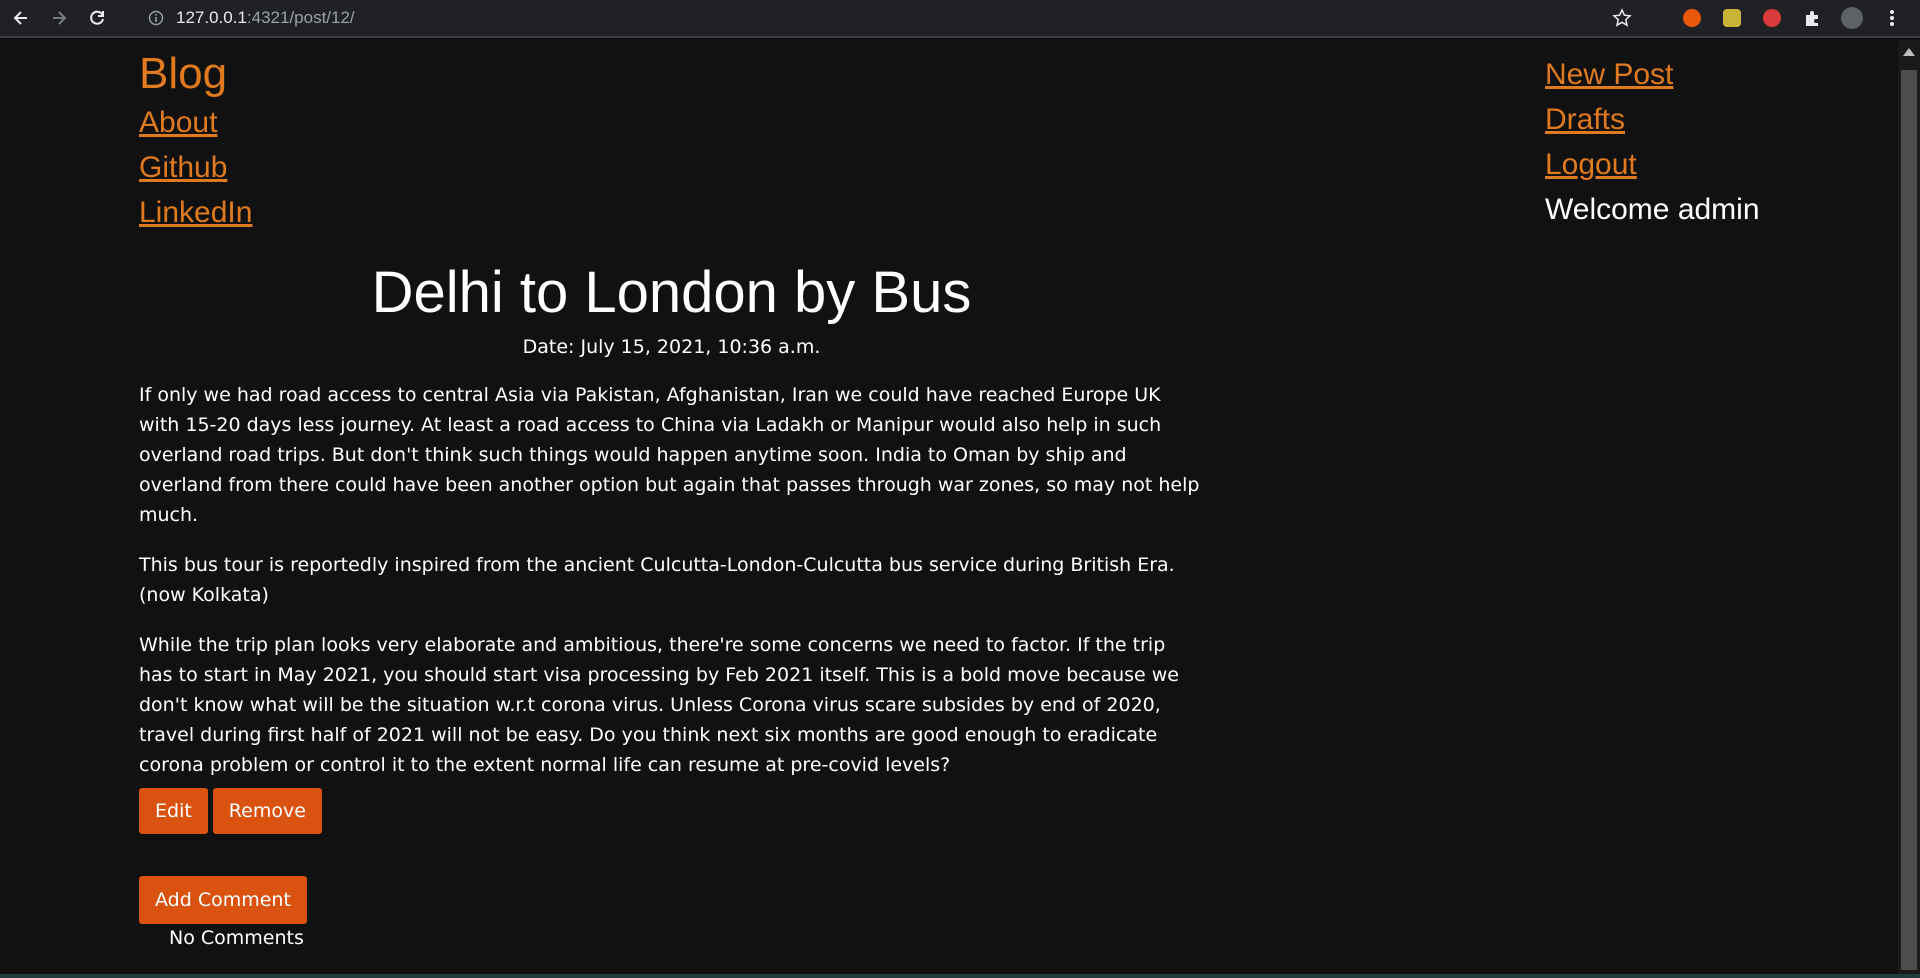 The width and height of the screenshot is (1920, 978). Describe the element at coordinates (267, 811) in the screenshot. I see `remove-button: Remove` at that location.